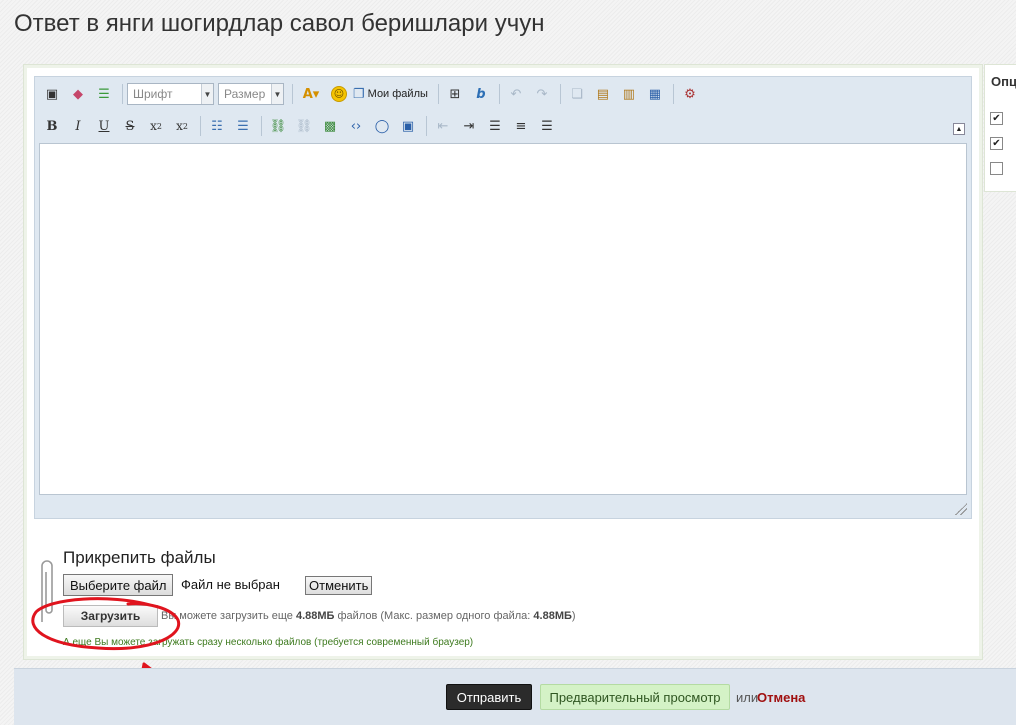  Describe the element at coordinates (547, 126) in the screenshot. I see `align-right-icon: ☰` at that location.